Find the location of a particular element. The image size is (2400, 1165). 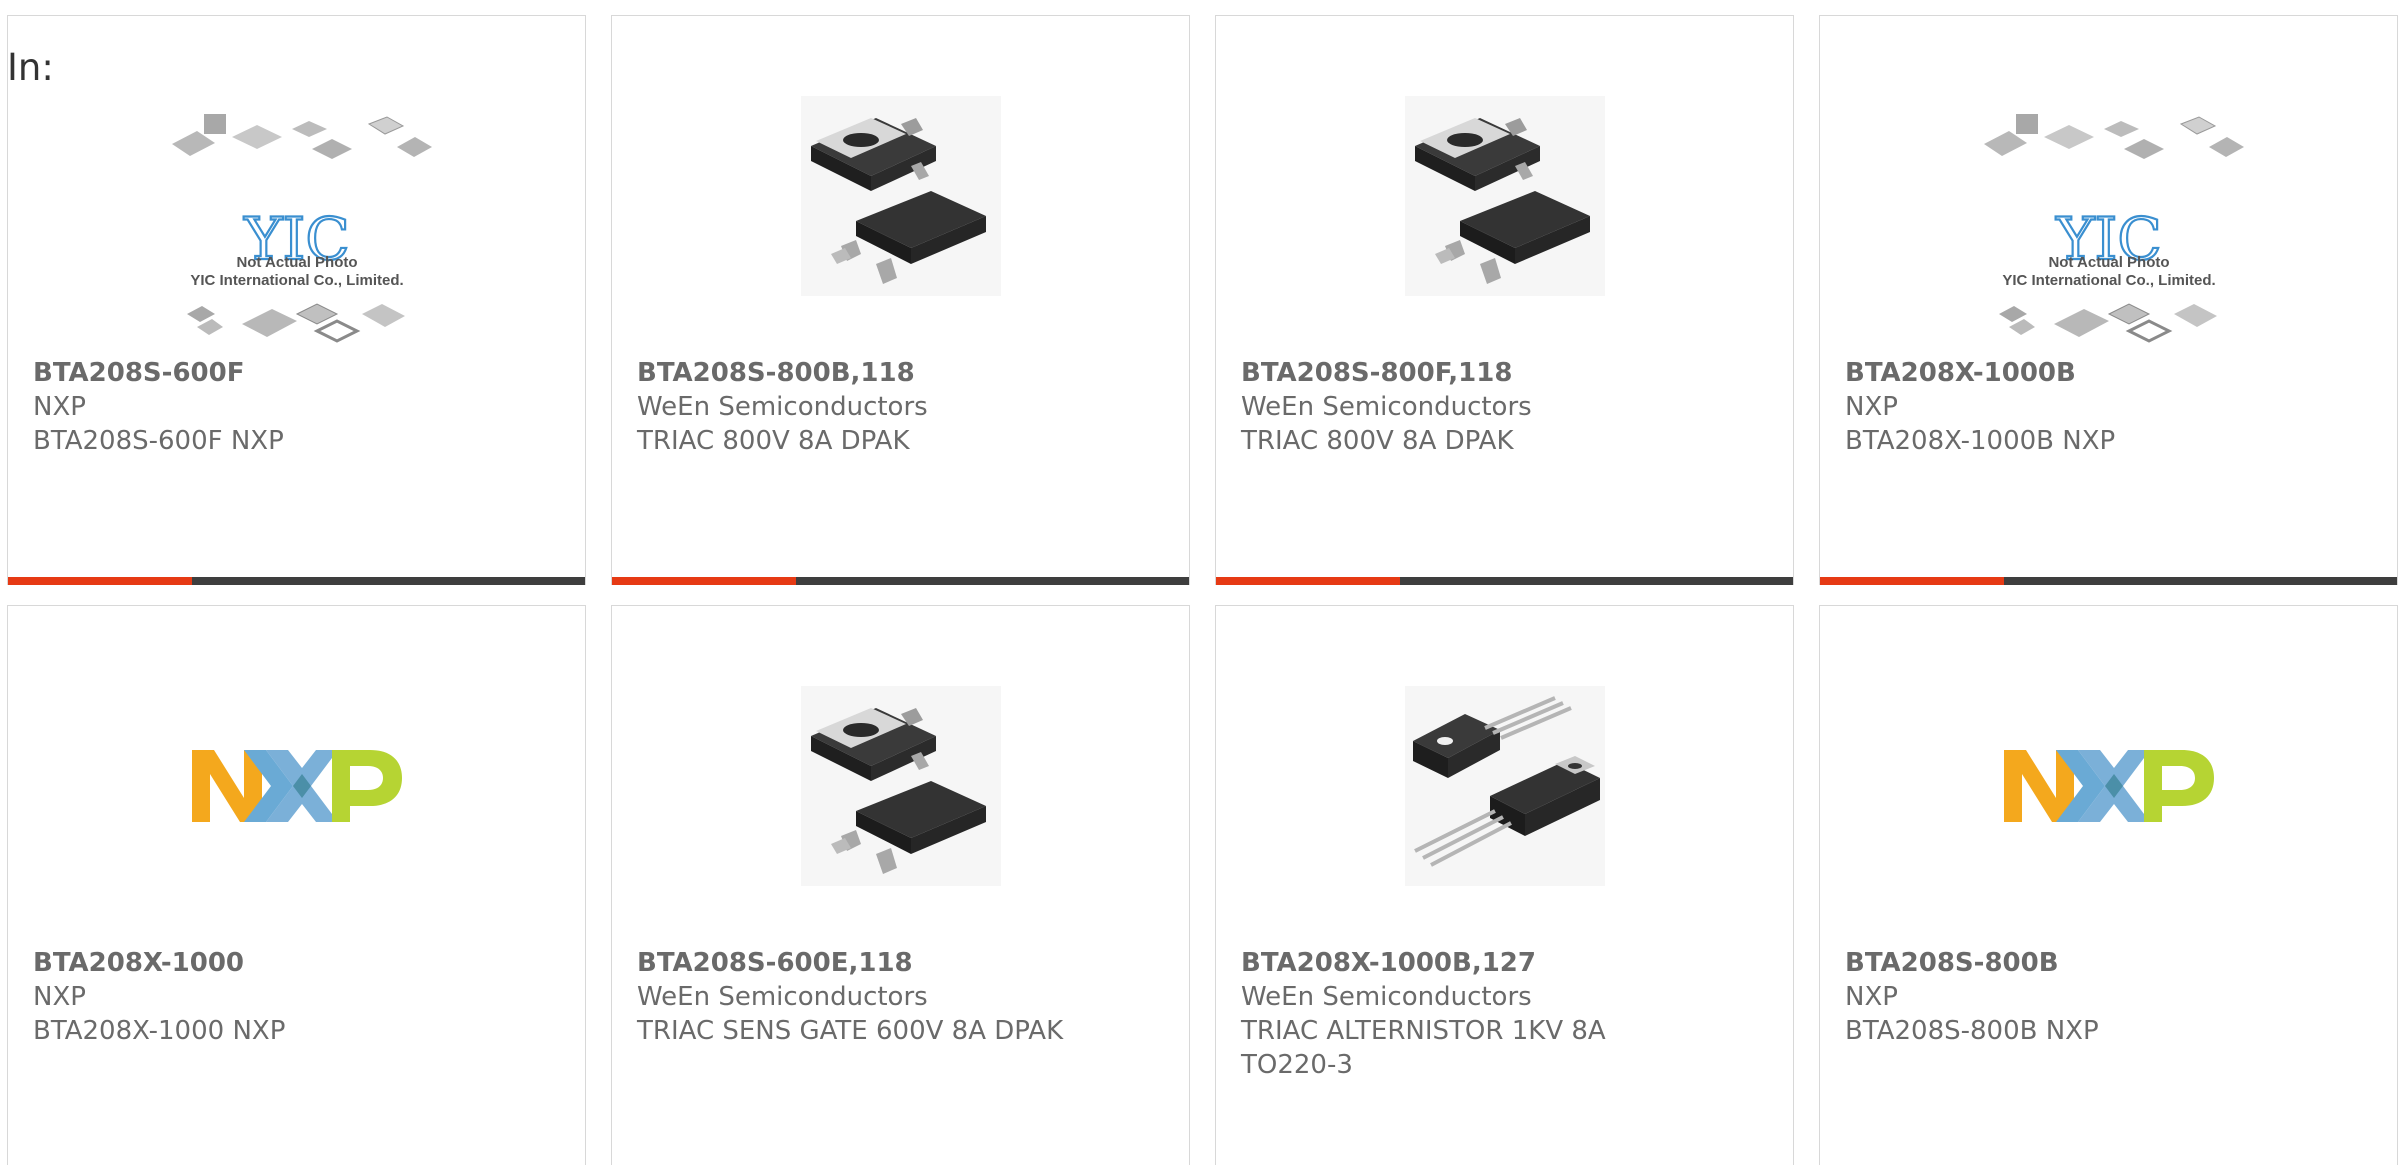

description: BTA208S-600F NXP is located at coordinates (158, 441).